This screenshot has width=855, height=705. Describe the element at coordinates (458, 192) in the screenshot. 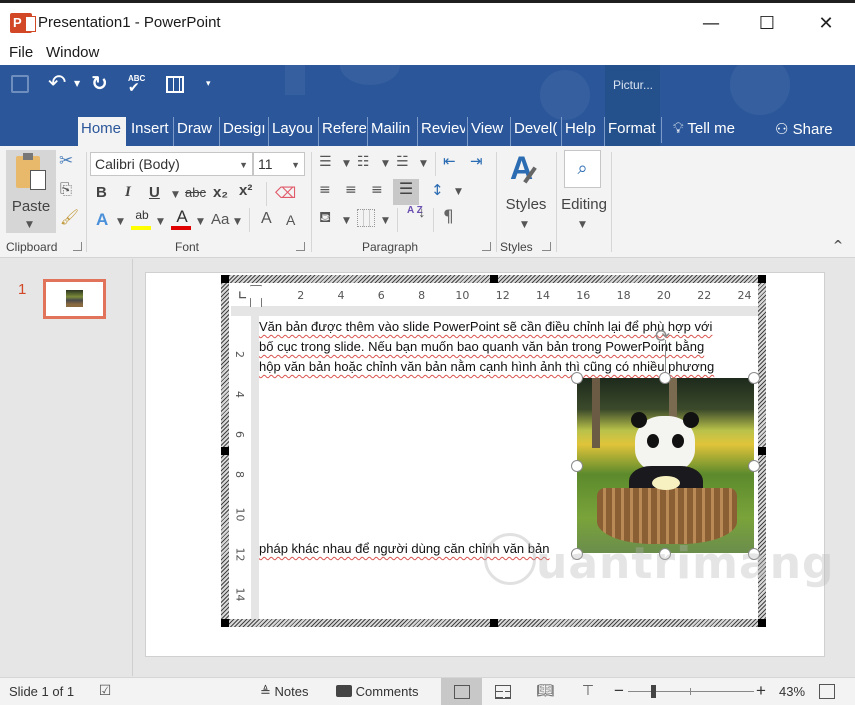

I see `line-spacing-dropdown-icon: ▼` at that location.